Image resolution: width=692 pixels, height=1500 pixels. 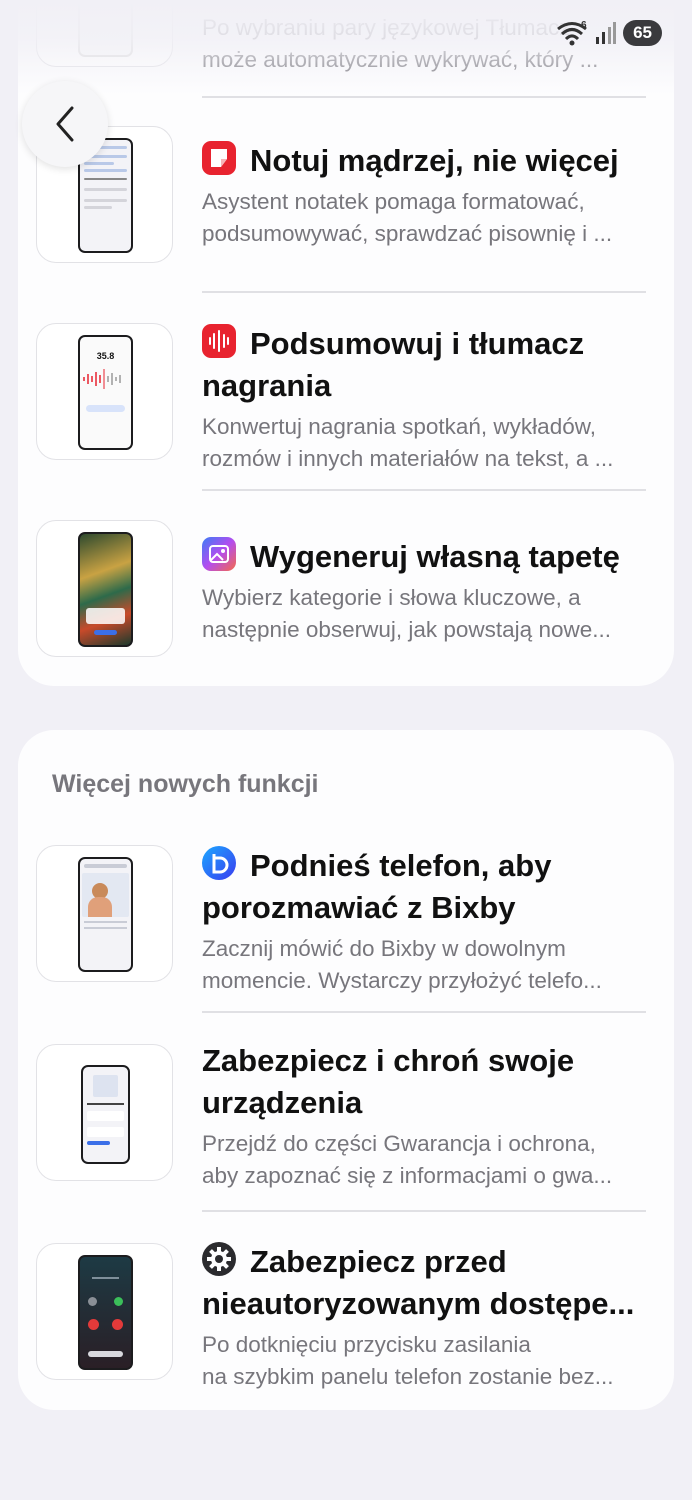 I want to click on voice-recorder-icon, so click(x=219, y=341).